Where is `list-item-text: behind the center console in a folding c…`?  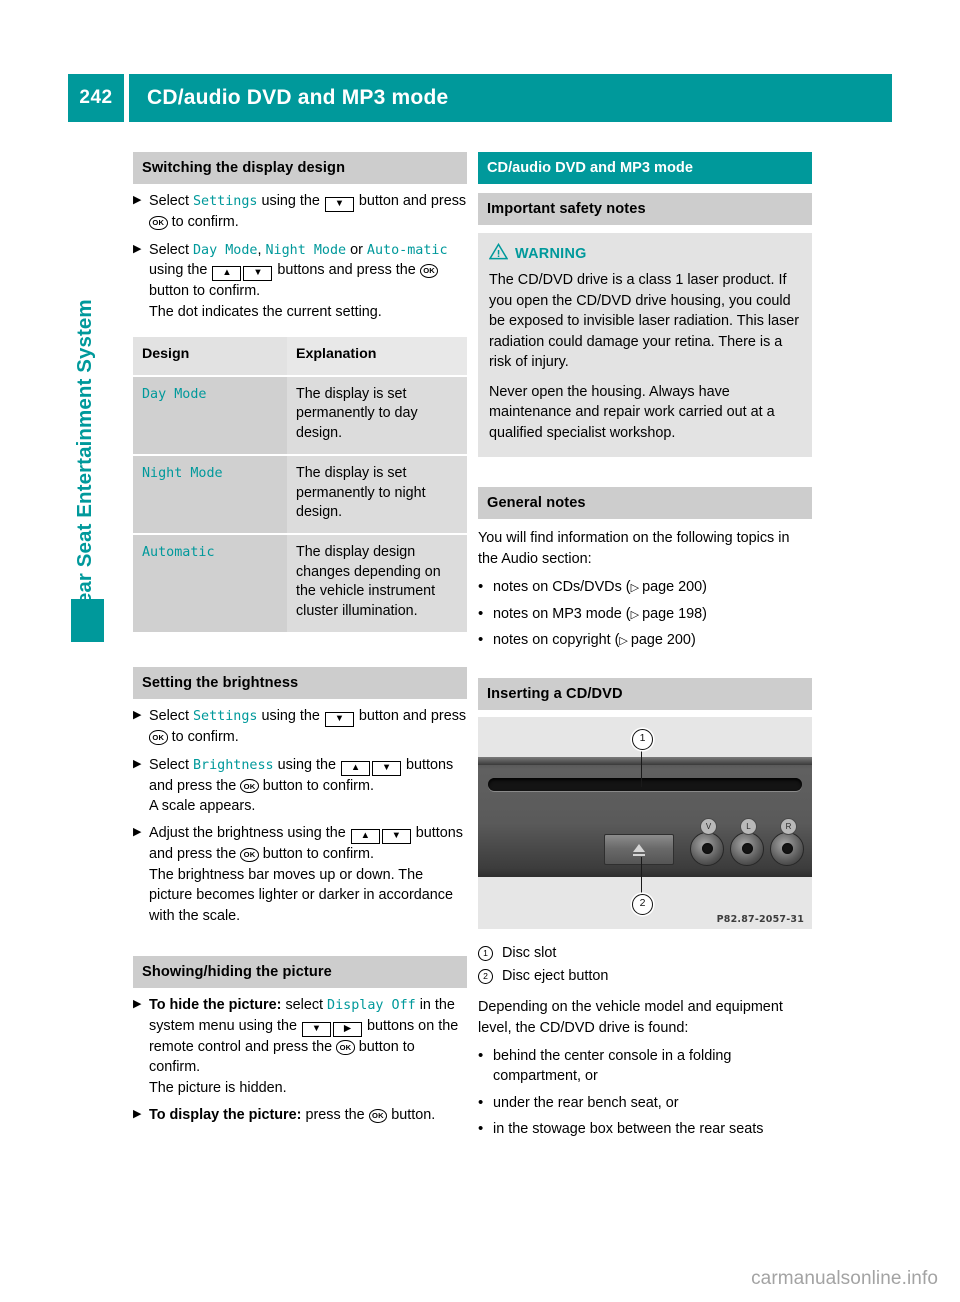 list-item-text: behind the center console in a folding c… is located at coordinates (612, 1066).